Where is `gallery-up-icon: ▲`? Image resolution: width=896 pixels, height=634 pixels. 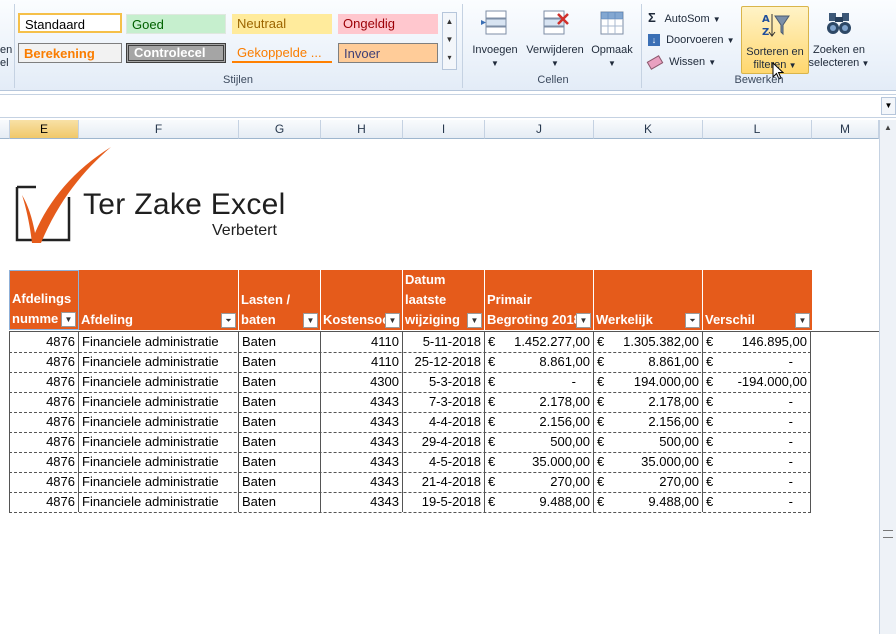
gallery-up-icon: ▲ is located at coordinates (449, 22).